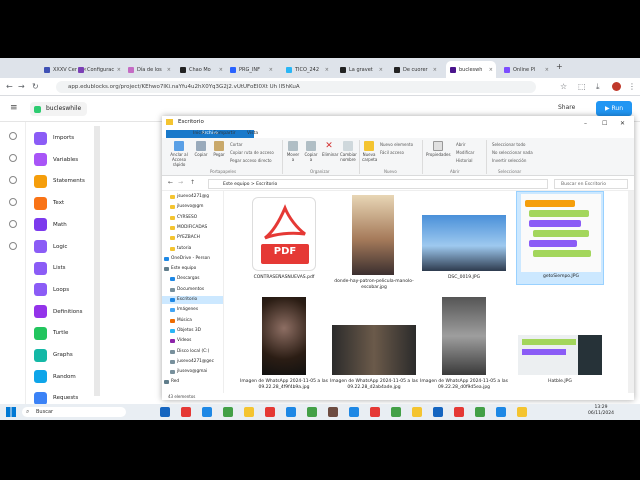 This screenshot has height=480, width=640. I want to click on nav-item: Imágenes, so click(180, 310).